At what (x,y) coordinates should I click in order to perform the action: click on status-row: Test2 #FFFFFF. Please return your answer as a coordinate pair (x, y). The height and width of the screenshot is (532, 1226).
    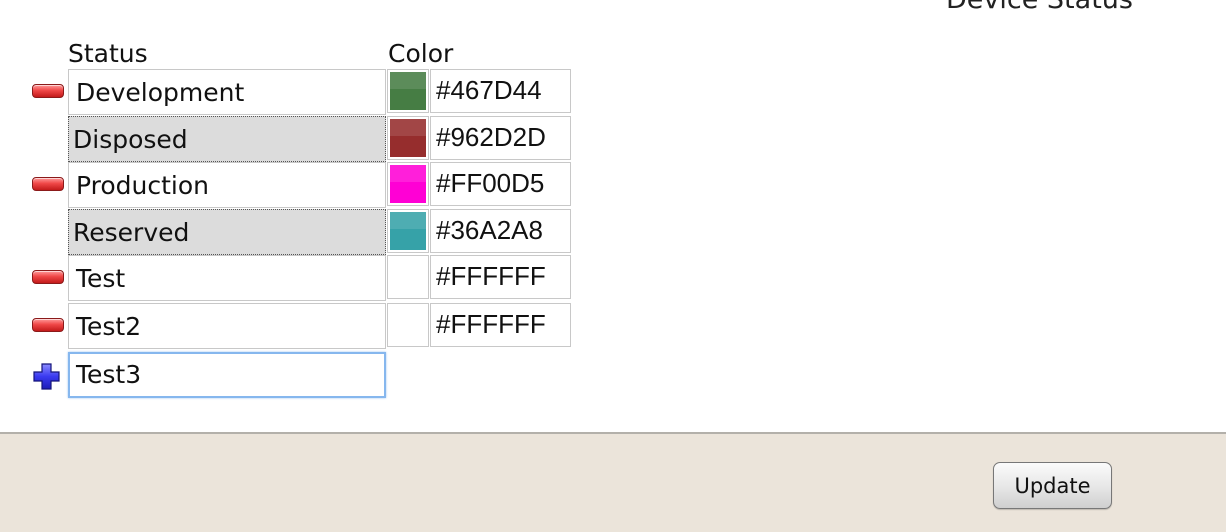
    Looking at the image, I should click on (300, 326).